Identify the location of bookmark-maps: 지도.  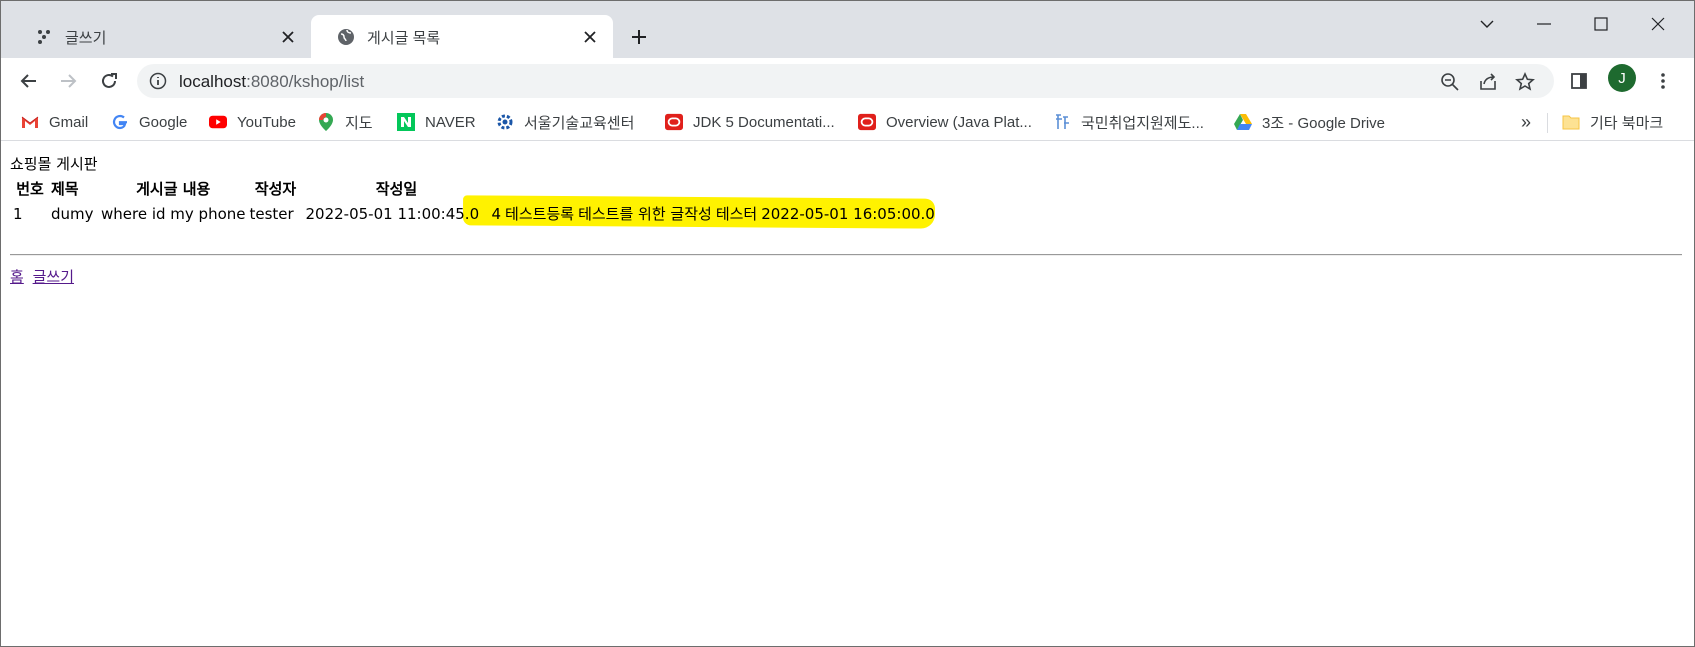
(345, 122).